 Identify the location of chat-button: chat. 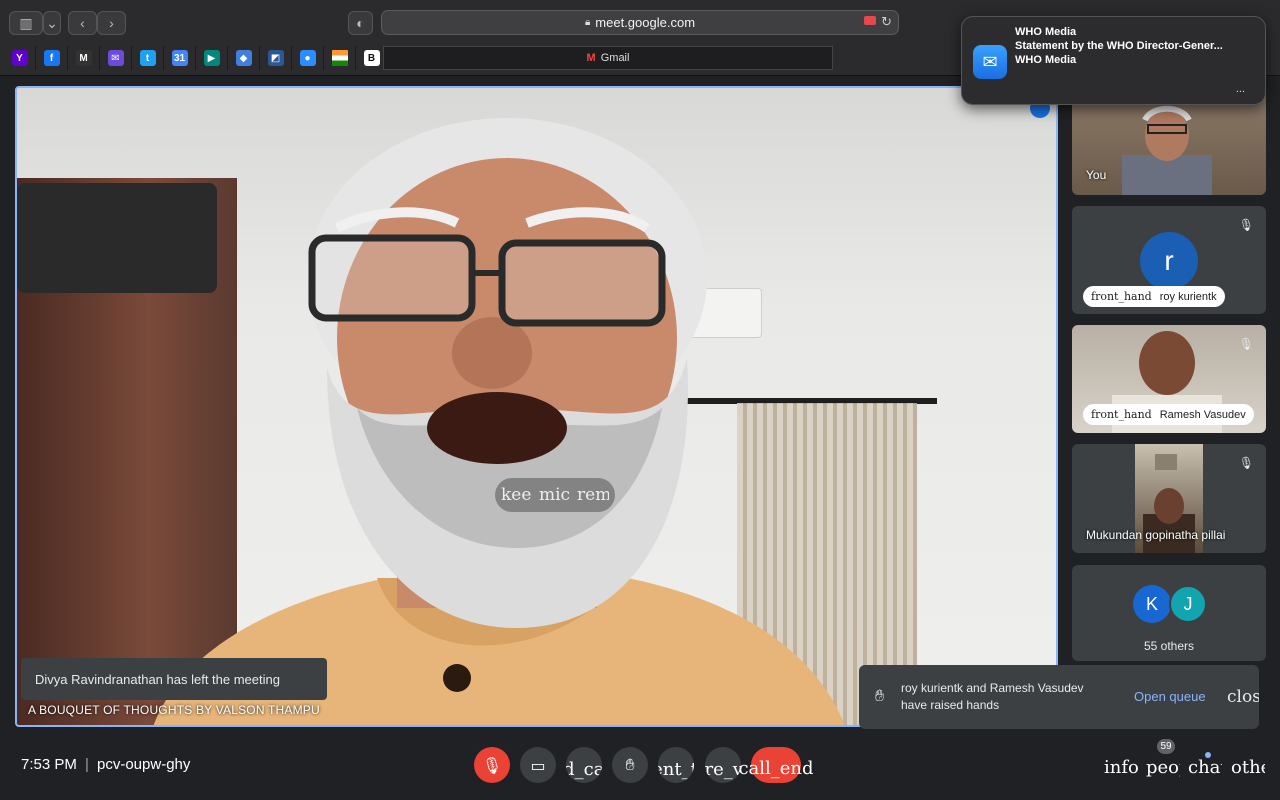
(1205, 767).